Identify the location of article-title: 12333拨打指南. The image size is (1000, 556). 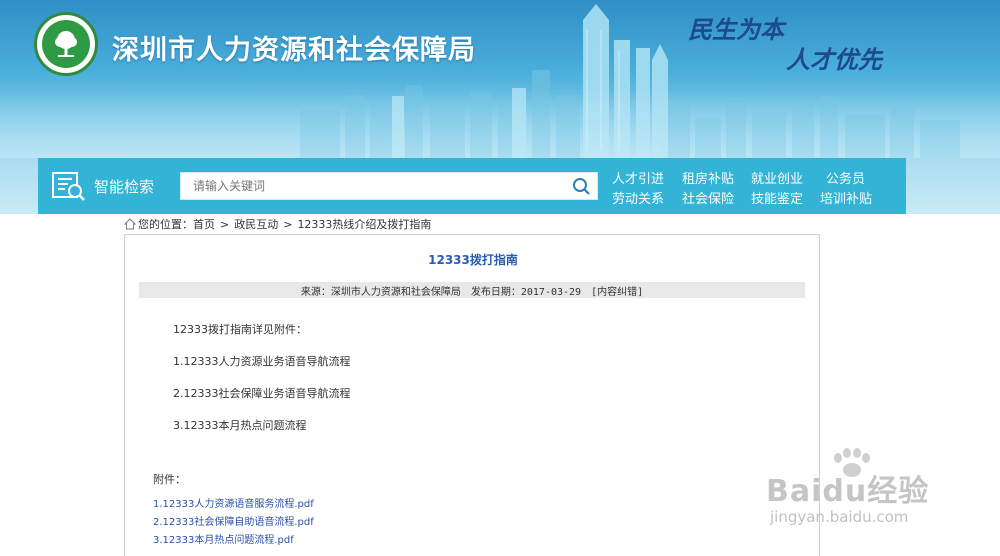
(473, 260).